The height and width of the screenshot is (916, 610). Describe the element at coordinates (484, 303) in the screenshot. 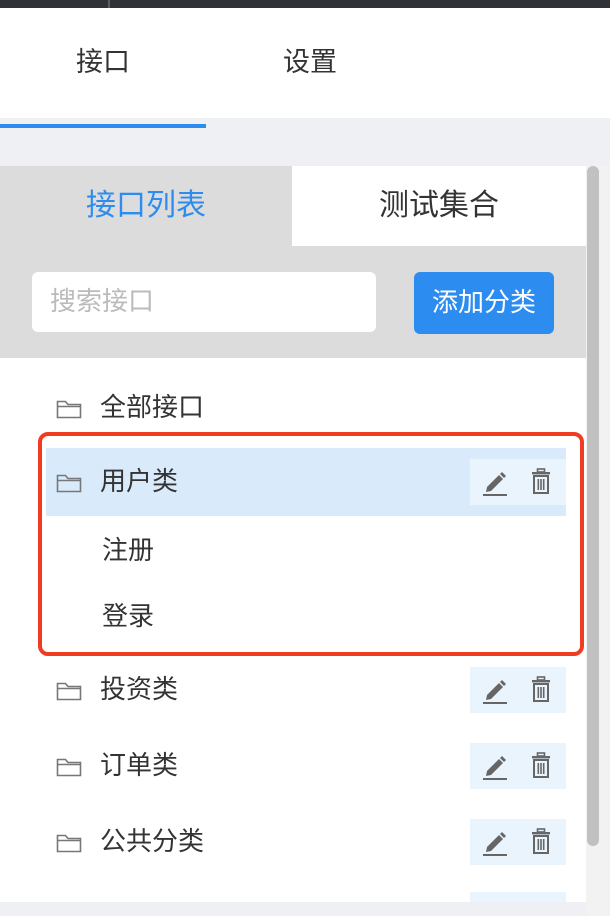

I see `add-category-button: 添加分类` at that location.